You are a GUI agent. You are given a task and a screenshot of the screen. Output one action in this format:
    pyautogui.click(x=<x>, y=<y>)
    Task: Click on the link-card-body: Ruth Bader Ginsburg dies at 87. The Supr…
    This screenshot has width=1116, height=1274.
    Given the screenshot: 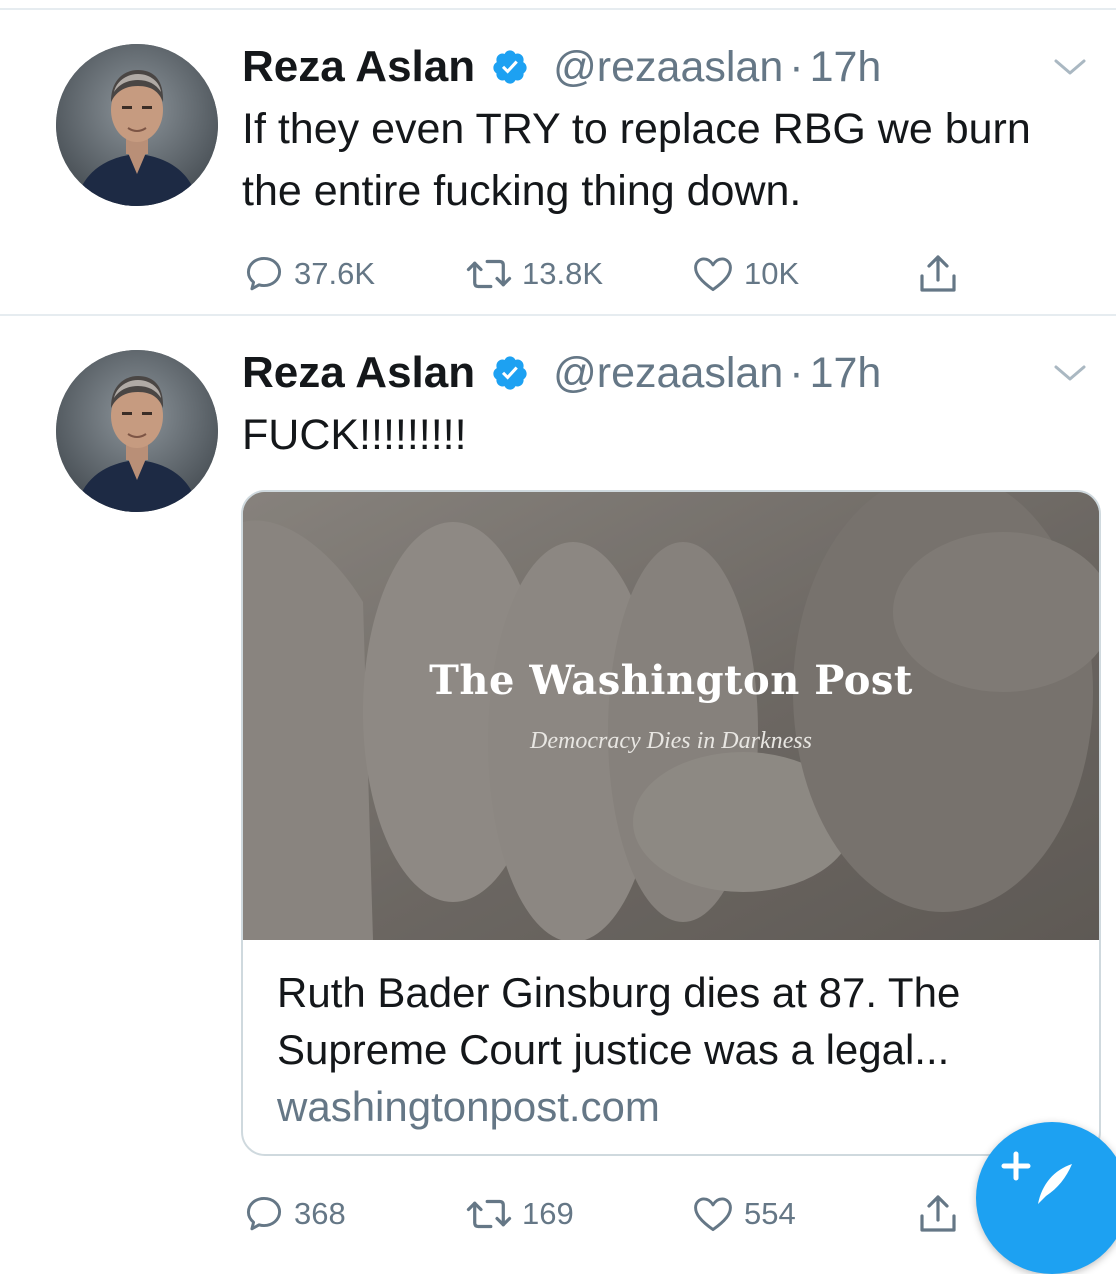 What is the action you would take?
    pyautogui.click(x=677, y=1049)
    